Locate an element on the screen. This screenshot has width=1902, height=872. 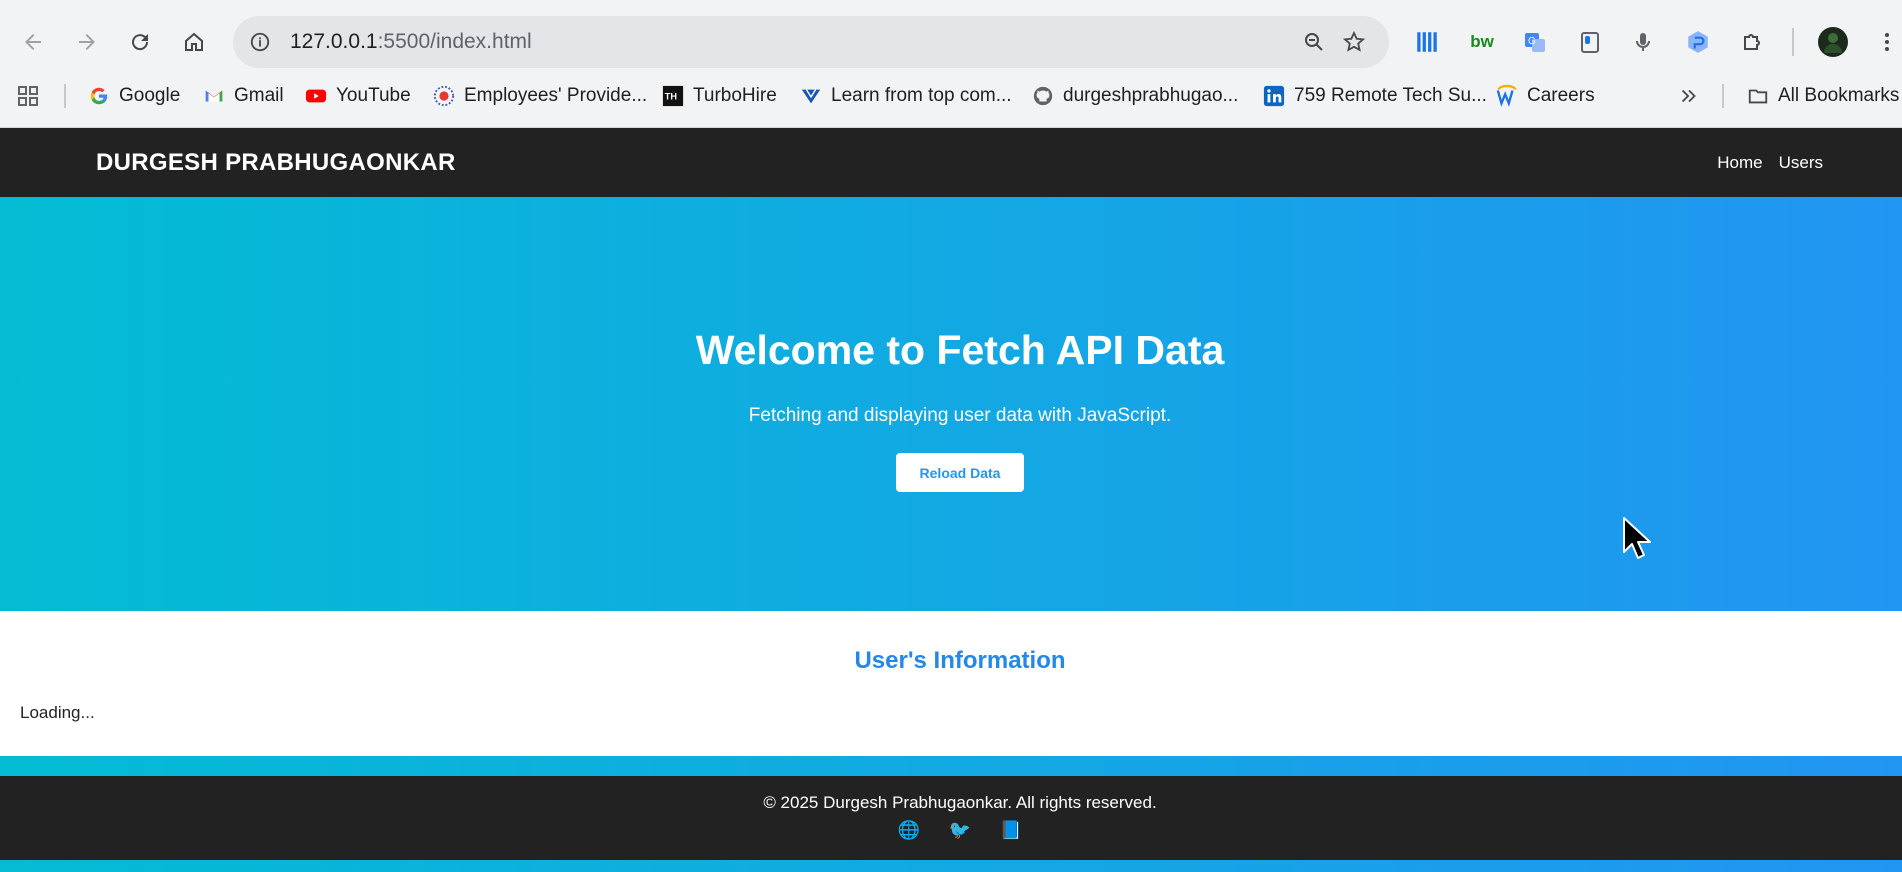
bookmark-turbohire: TH TurboHire is located at coordinates (719, 96).